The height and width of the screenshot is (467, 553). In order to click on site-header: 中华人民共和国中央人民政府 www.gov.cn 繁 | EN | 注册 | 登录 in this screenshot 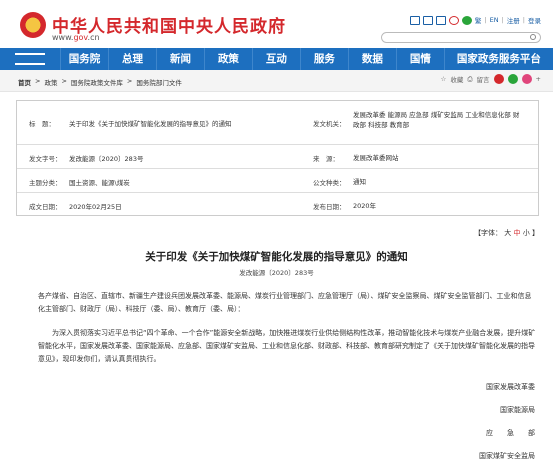, I will do `click(276, 24)`.